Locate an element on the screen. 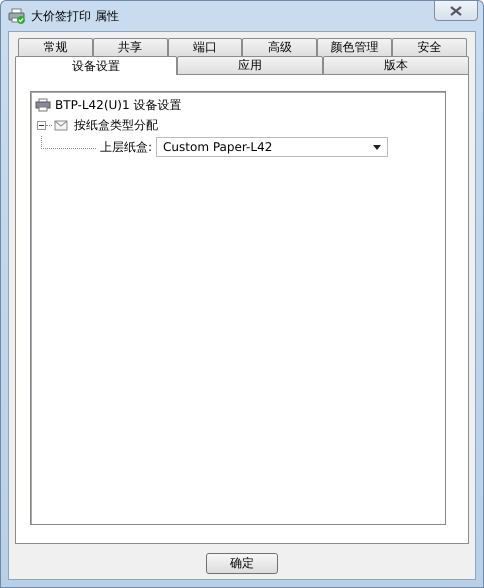  tab: 共享 is located at coordinates (130, 47).